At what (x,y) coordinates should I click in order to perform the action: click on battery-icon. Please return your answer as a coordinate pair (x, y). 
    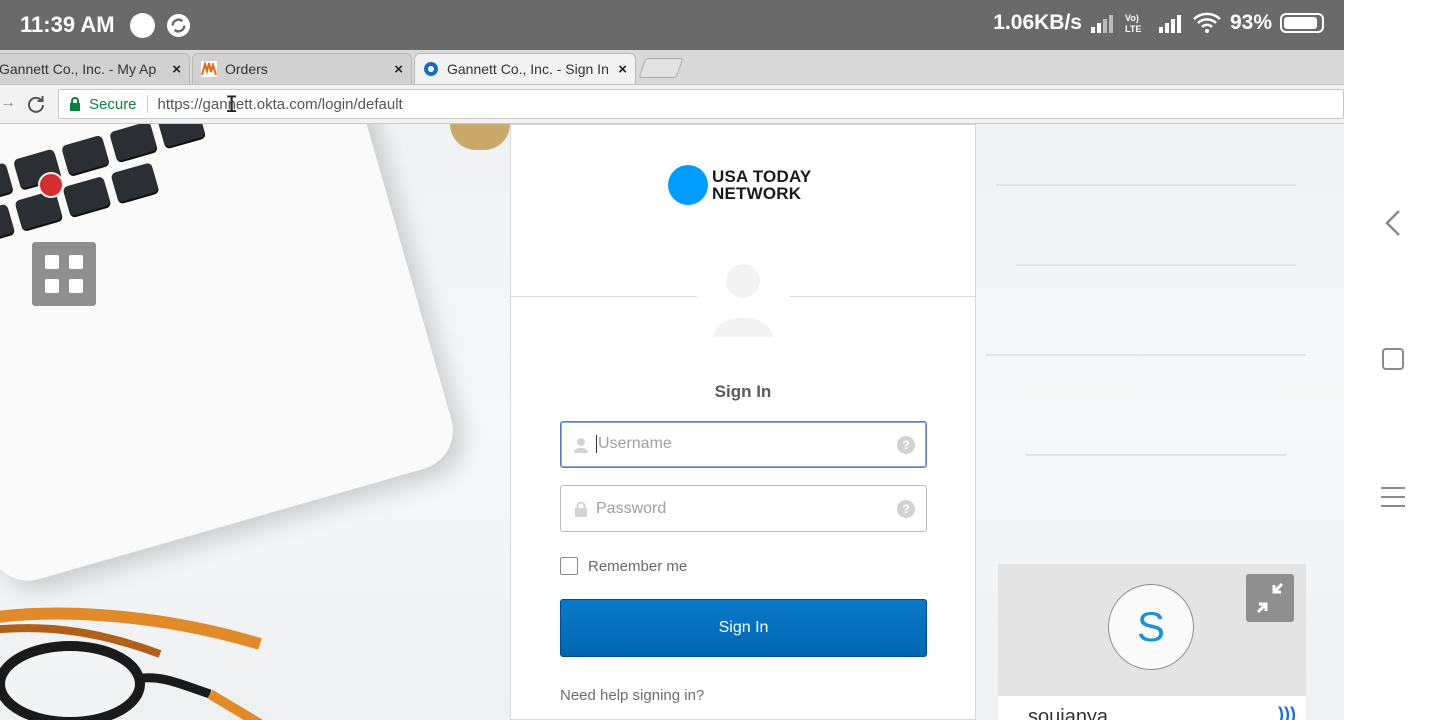
    Looking at the image, I should click on (1302, 23).